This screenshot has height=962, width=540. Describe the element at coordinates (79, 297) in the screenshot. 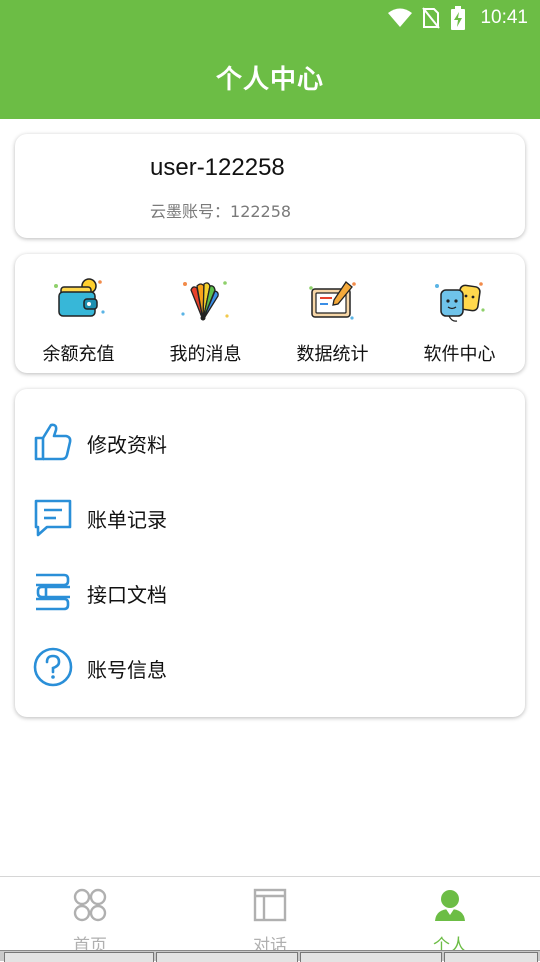

I see `wallet-icon` at that location.